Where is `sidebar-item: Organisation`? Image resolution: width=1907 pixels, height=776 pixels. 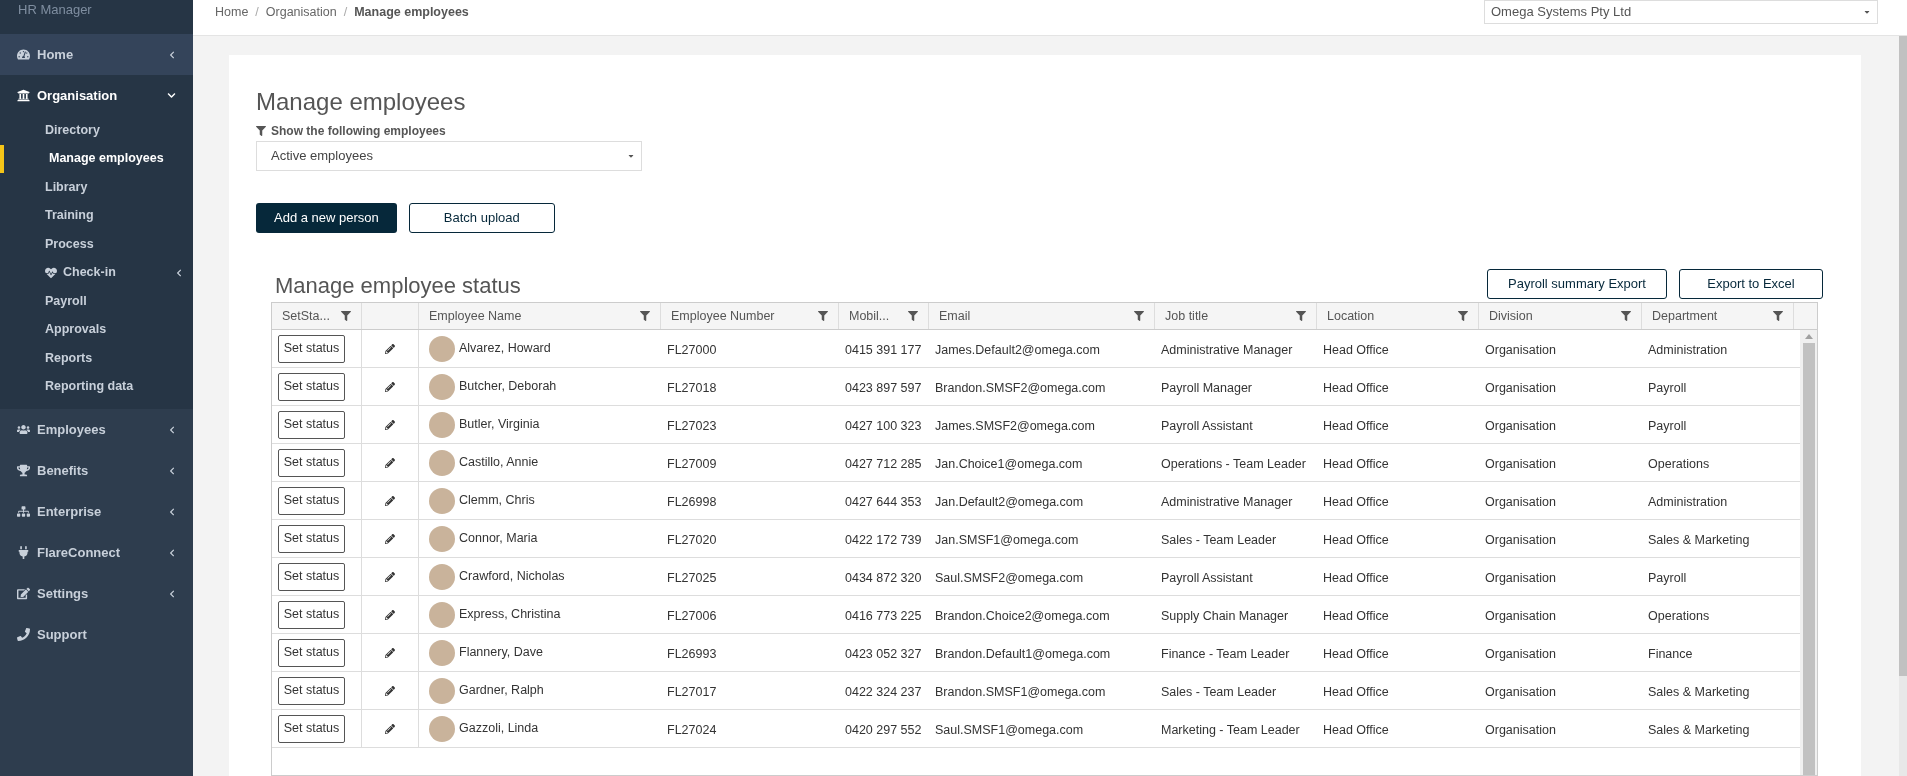
sidebar-item: Organisation is located at coordinates (96, 95).